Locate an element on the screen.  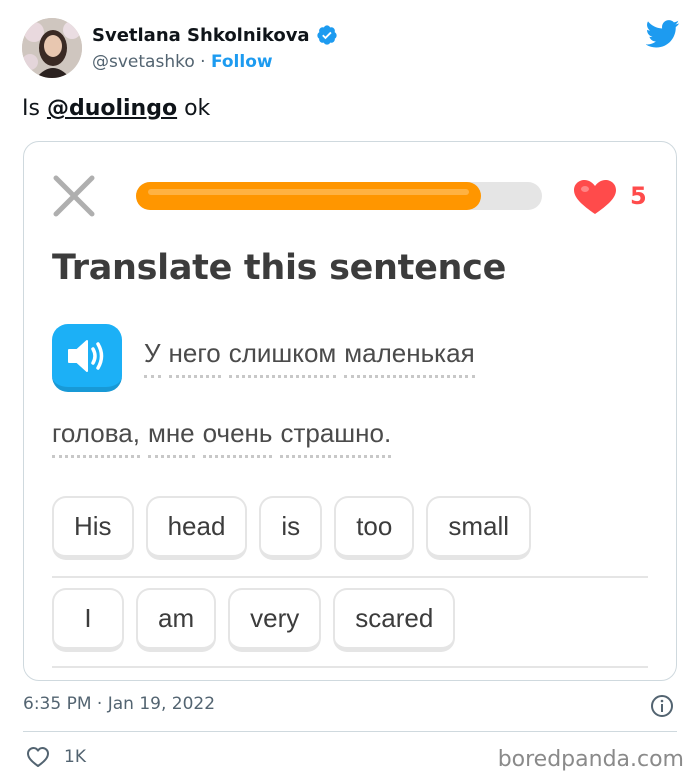
author-name: Svetlana Shkolnikova is located at coordinates (201, 35).